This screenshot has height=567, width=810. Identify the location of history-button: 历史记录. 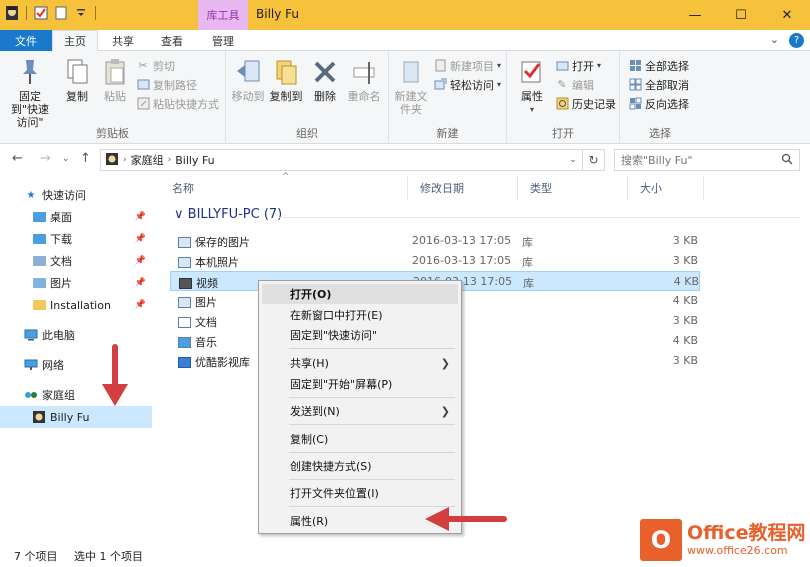
(585, 103).